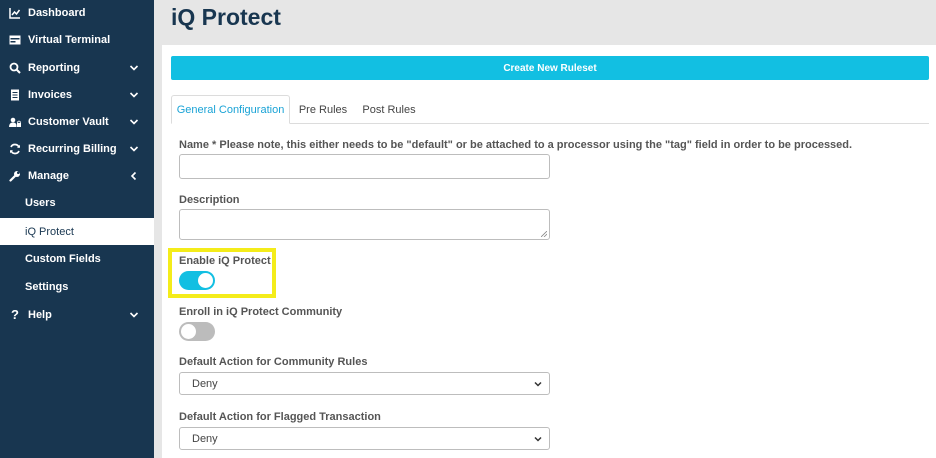 Image resolution: width=936 pixels, height=458 pixels. Describe the element at coordinates (15, 95) in the screenshot. I see `invoice-icon` at that location.